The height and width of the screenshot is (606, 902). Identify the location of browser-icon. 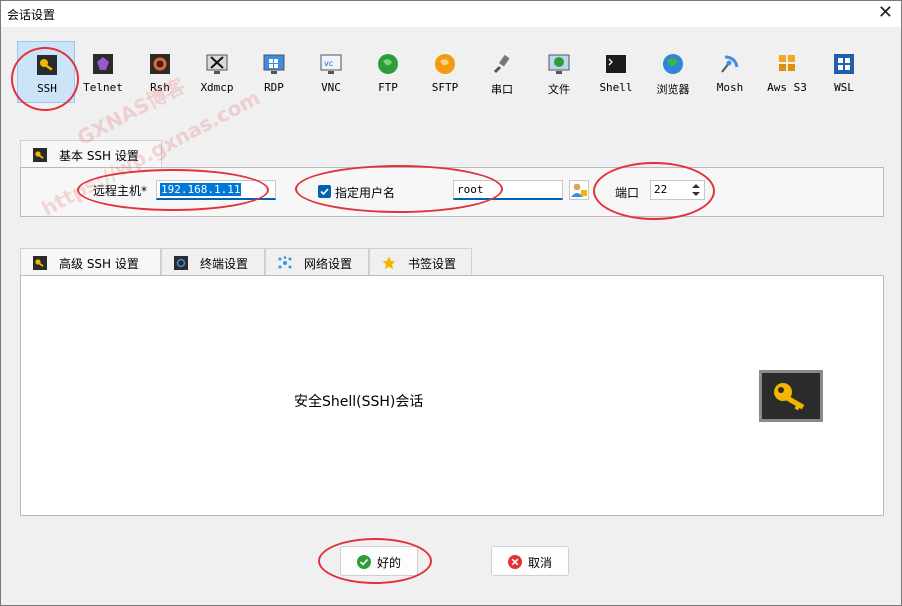
(673, 64).